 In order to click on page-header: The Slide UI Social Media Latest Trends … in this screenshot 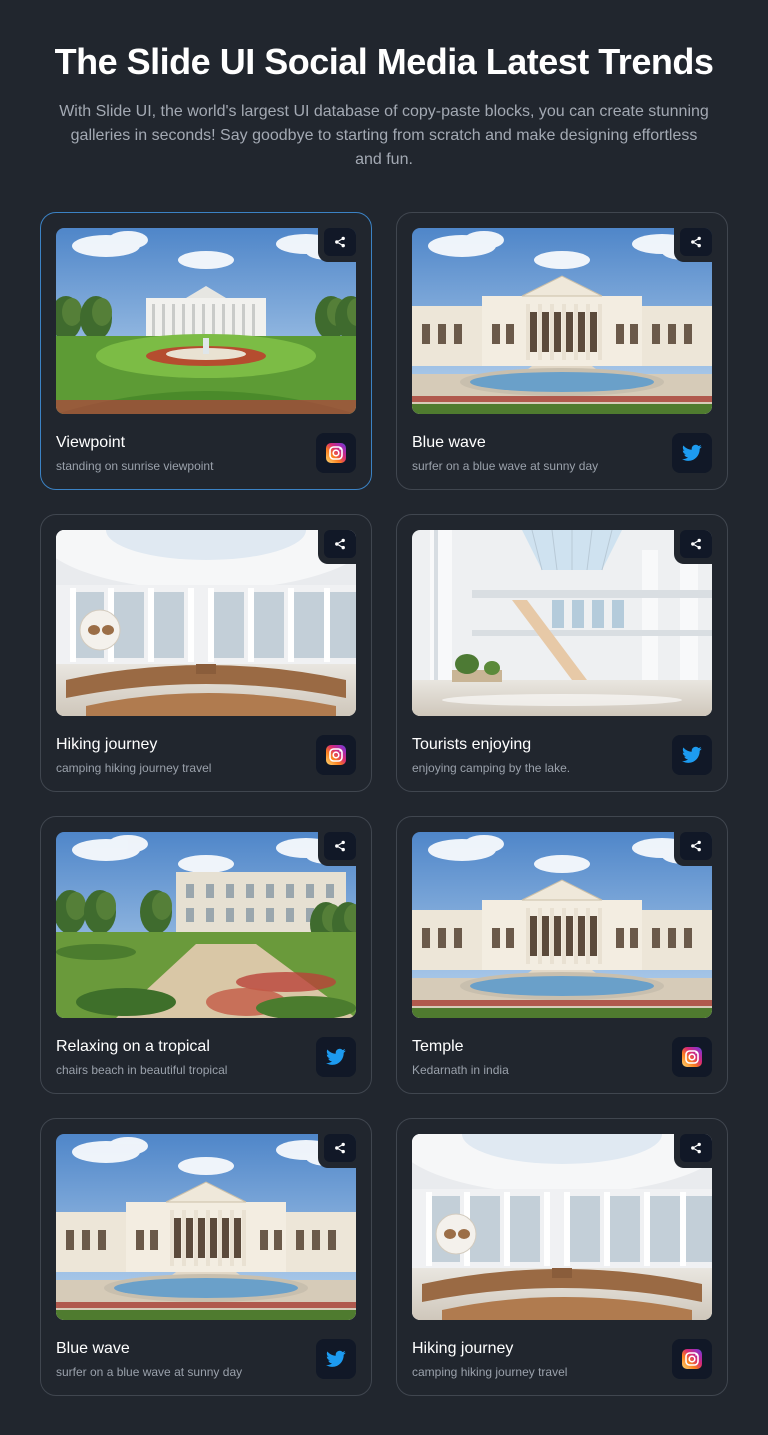, I will do `click(384, 86)`.